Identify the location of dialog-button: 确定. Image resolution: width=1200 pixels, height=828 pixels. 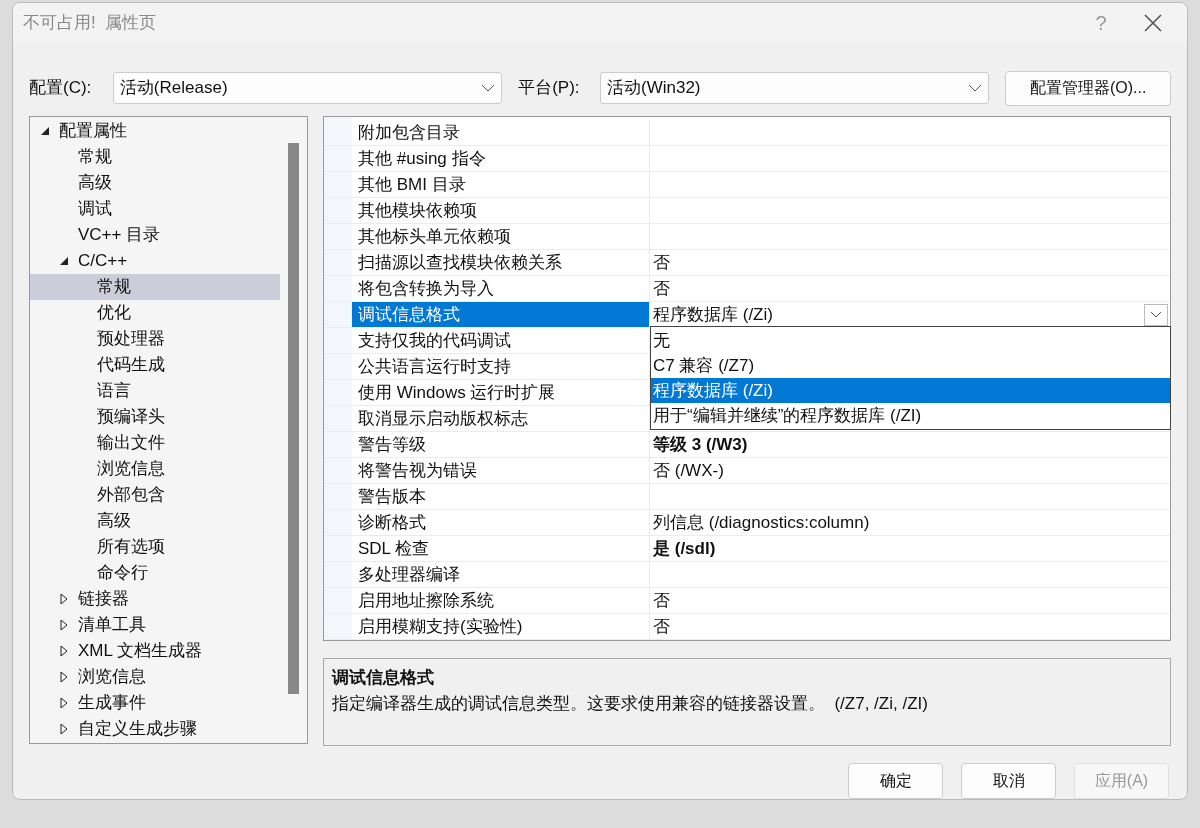
(895, 781).